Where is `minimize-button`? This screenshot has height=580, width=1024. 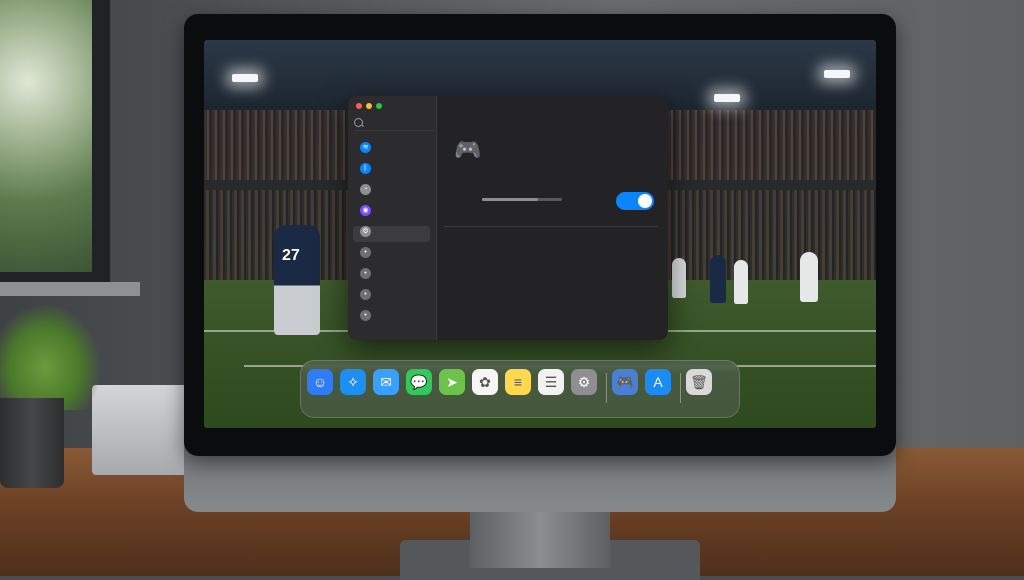 minimize-button is located at coordinates (369, 106).